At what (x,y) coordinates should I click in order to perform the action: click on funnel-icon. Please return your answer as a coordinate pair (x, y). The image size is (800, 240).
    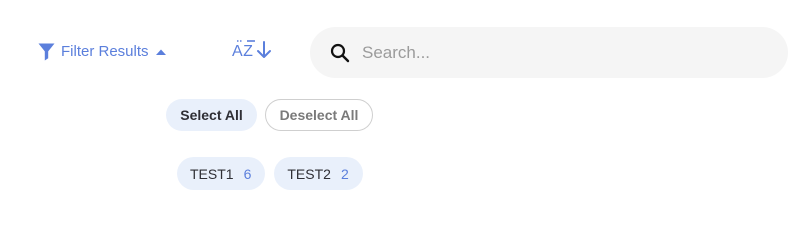
    Looking at the image, I should click on (46, 52).